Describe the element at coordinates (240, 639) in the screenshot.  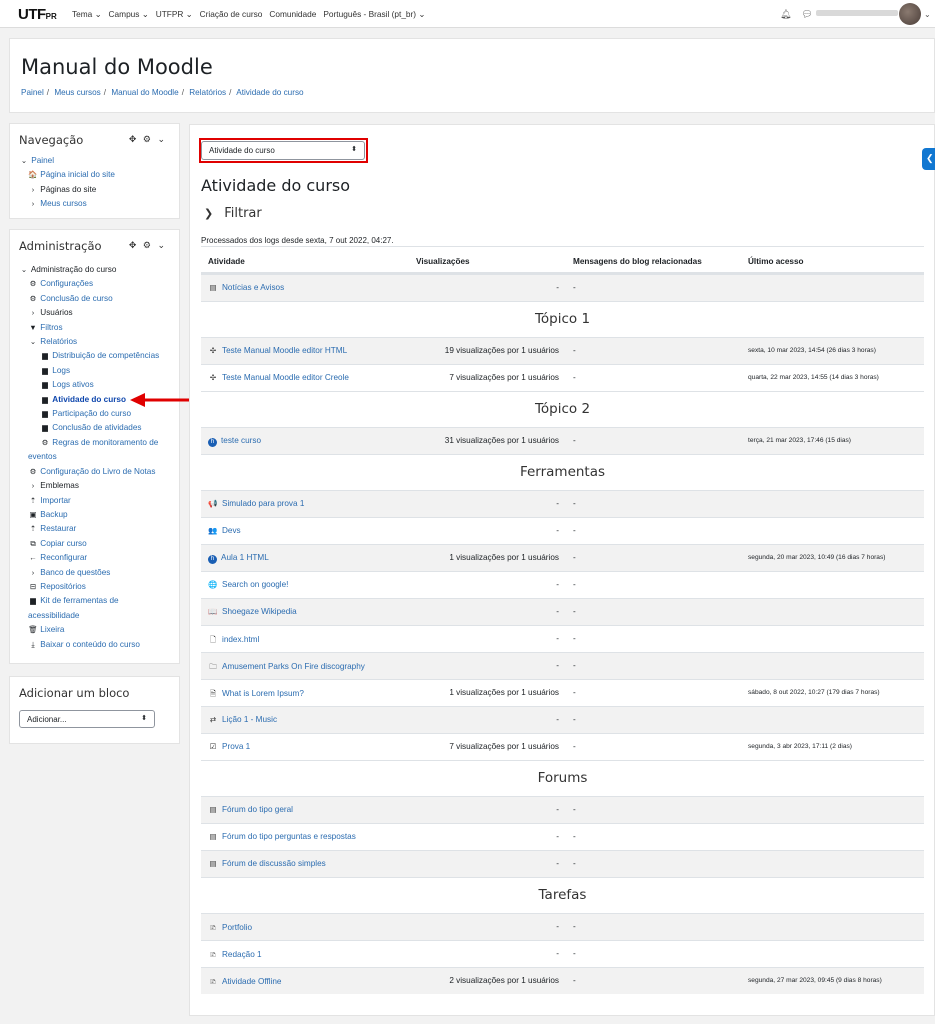
I see `activity-link: index.html` at that location.